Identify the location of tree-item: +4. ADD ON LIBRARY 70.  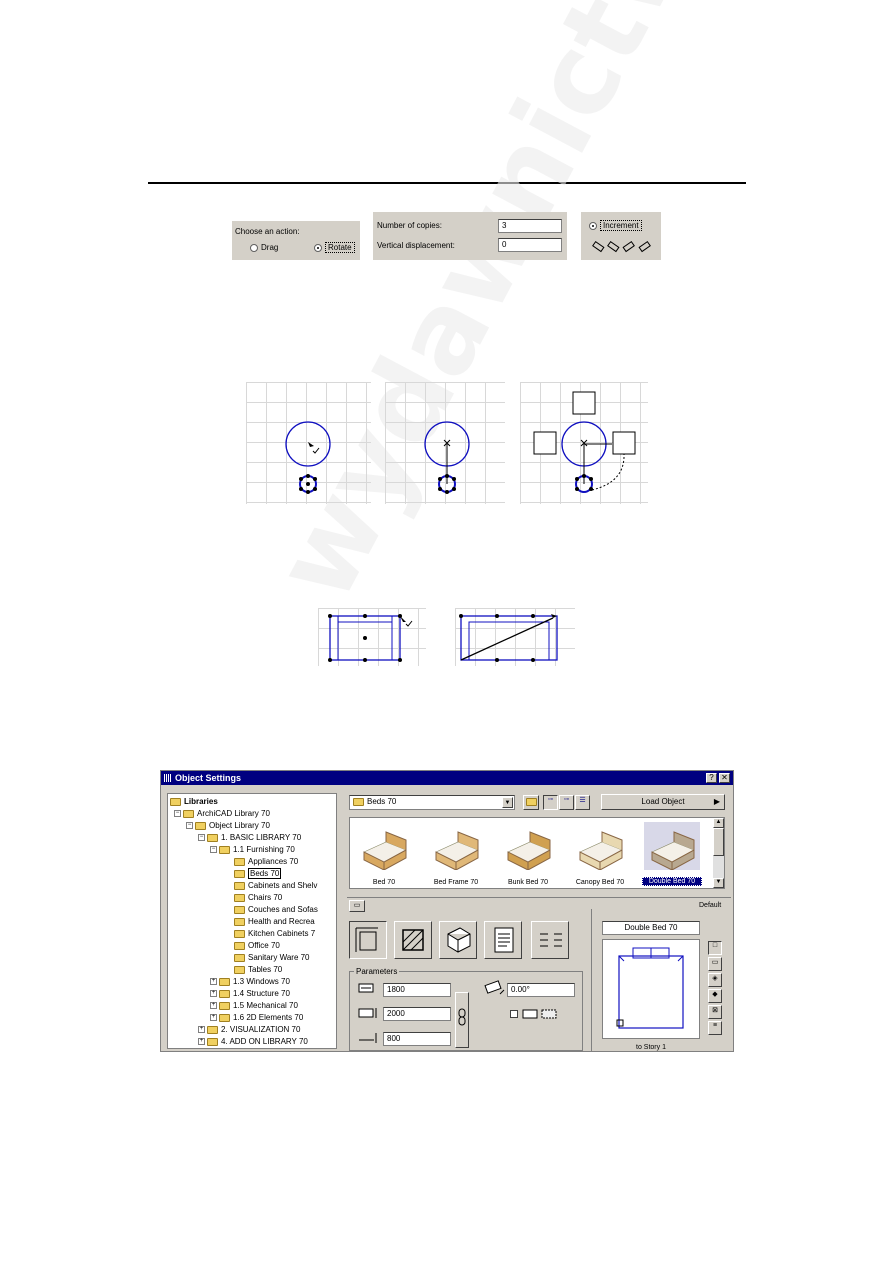
(253, 1042).